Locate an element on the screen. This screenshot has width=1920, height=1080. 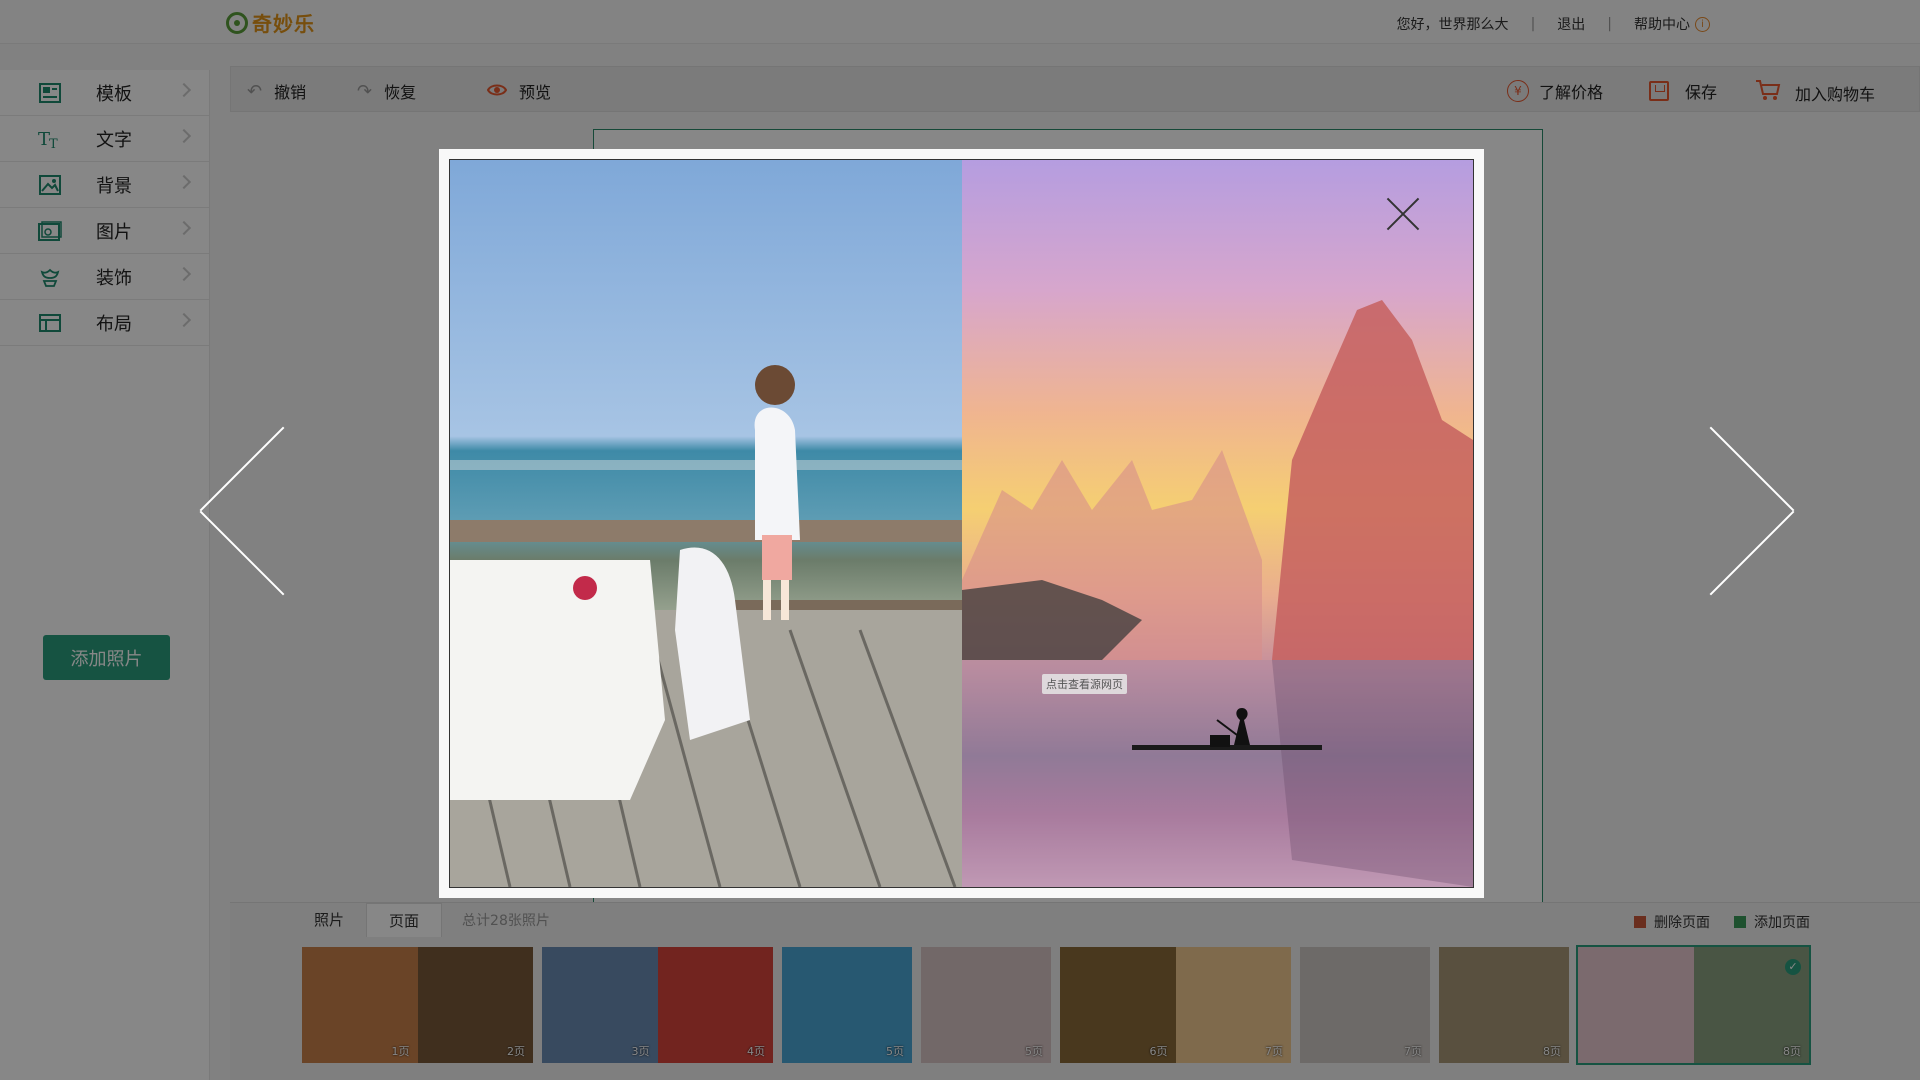
next-arrow is located at coordinates (1752, 494).